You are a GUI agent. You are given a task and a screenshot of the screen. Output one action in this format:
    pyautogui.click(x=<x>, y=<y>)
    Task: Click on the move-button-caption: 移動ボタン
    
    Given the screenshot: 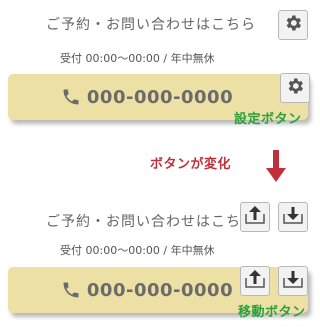 What is the action you would take?
    pyautogui.click(x=272, y=312)
    